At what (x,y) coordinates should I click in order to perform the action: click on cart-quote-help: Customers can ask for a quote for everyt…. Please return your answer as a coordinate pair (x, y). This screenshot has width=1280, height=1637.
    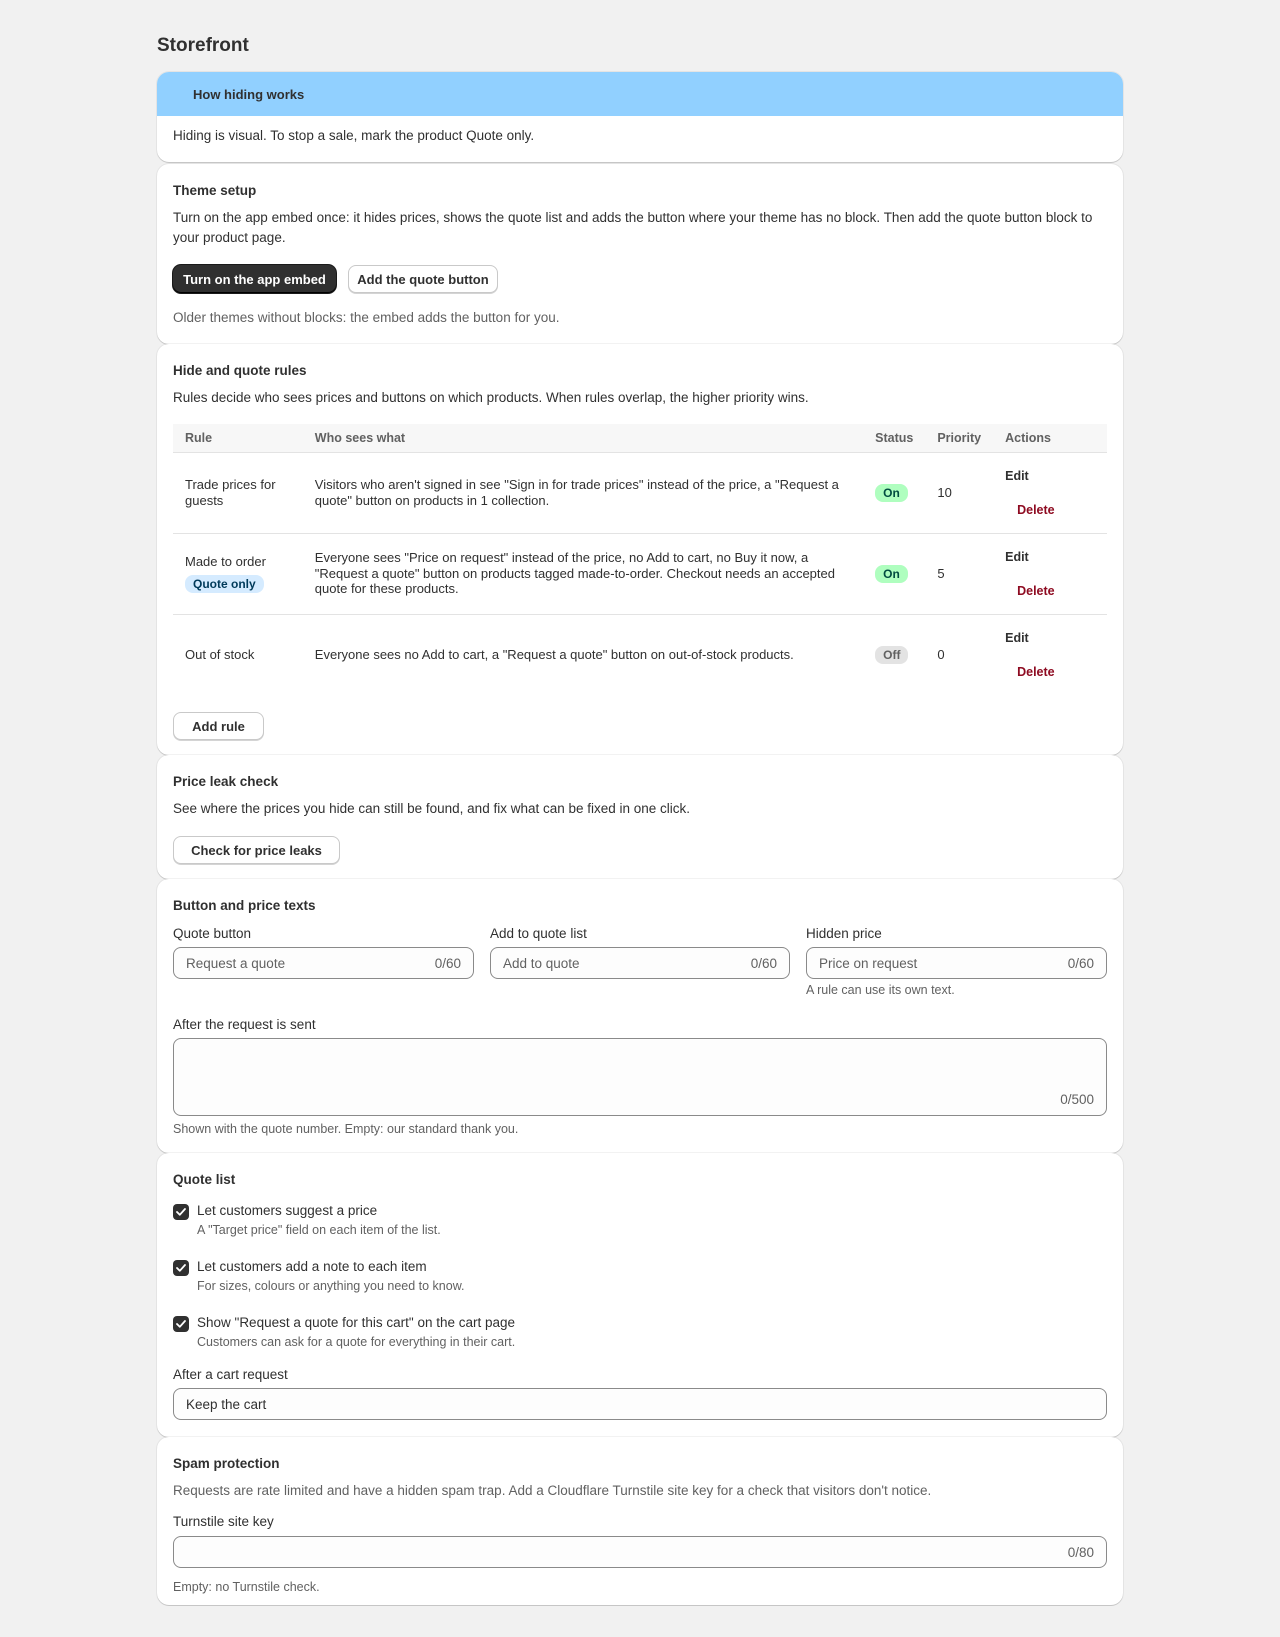
    Looking at the image, I should click on (356, 1342).